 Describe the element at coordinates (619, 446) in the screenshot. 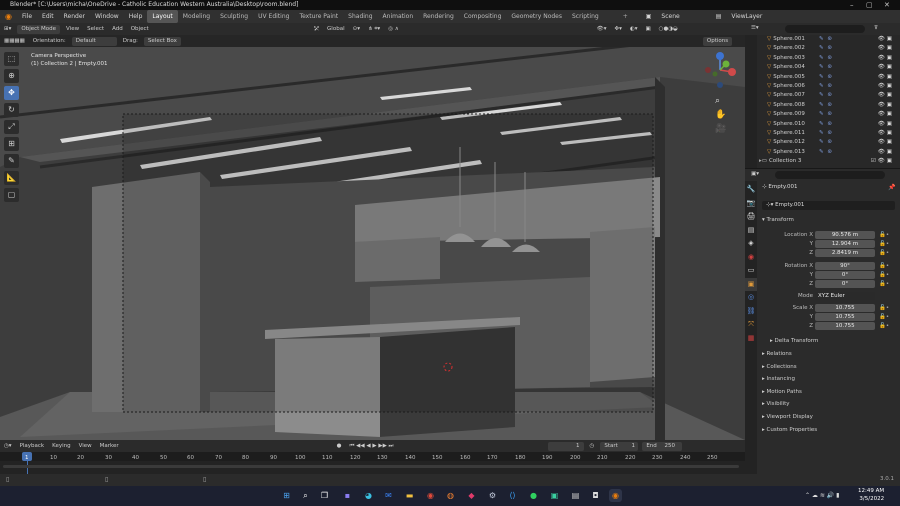

I see `start-frame-field: Start 1` at that location.